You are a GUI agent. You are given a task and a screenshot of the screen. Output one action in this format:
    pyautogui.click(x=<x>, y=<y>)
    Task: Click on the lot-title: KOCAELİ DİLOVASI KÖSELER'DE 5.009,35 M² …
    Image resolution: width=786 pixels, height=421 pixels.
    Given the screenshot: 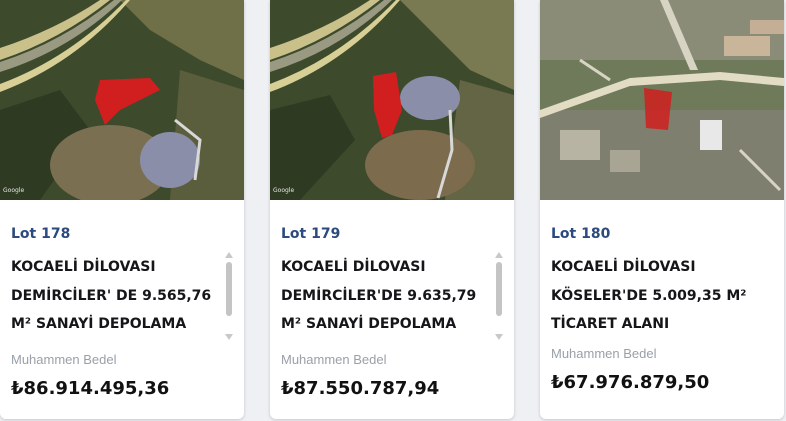 What is the action you would take?
    pyautogui.click(x=657, y=296)
    